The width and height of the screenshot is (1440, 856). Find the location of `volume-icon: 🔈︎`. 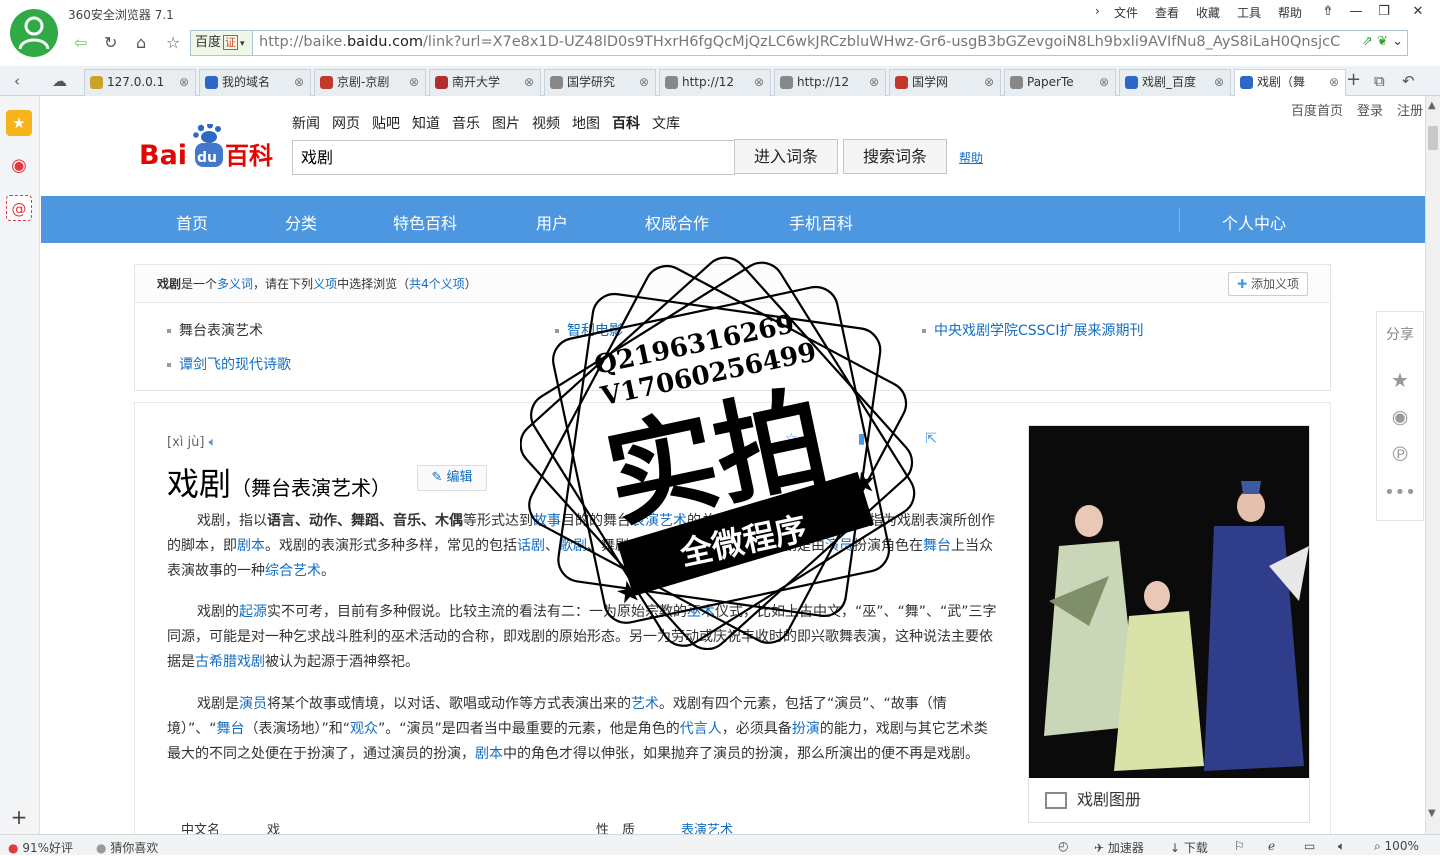

volume-icon: 🔈︎ is located at coordinates (1341, 846).